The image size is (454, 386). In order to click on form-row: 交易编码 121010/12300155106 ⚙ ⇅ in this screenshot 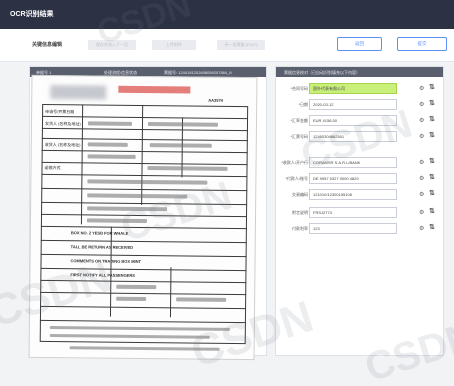, I will do `click(360, 195)`.